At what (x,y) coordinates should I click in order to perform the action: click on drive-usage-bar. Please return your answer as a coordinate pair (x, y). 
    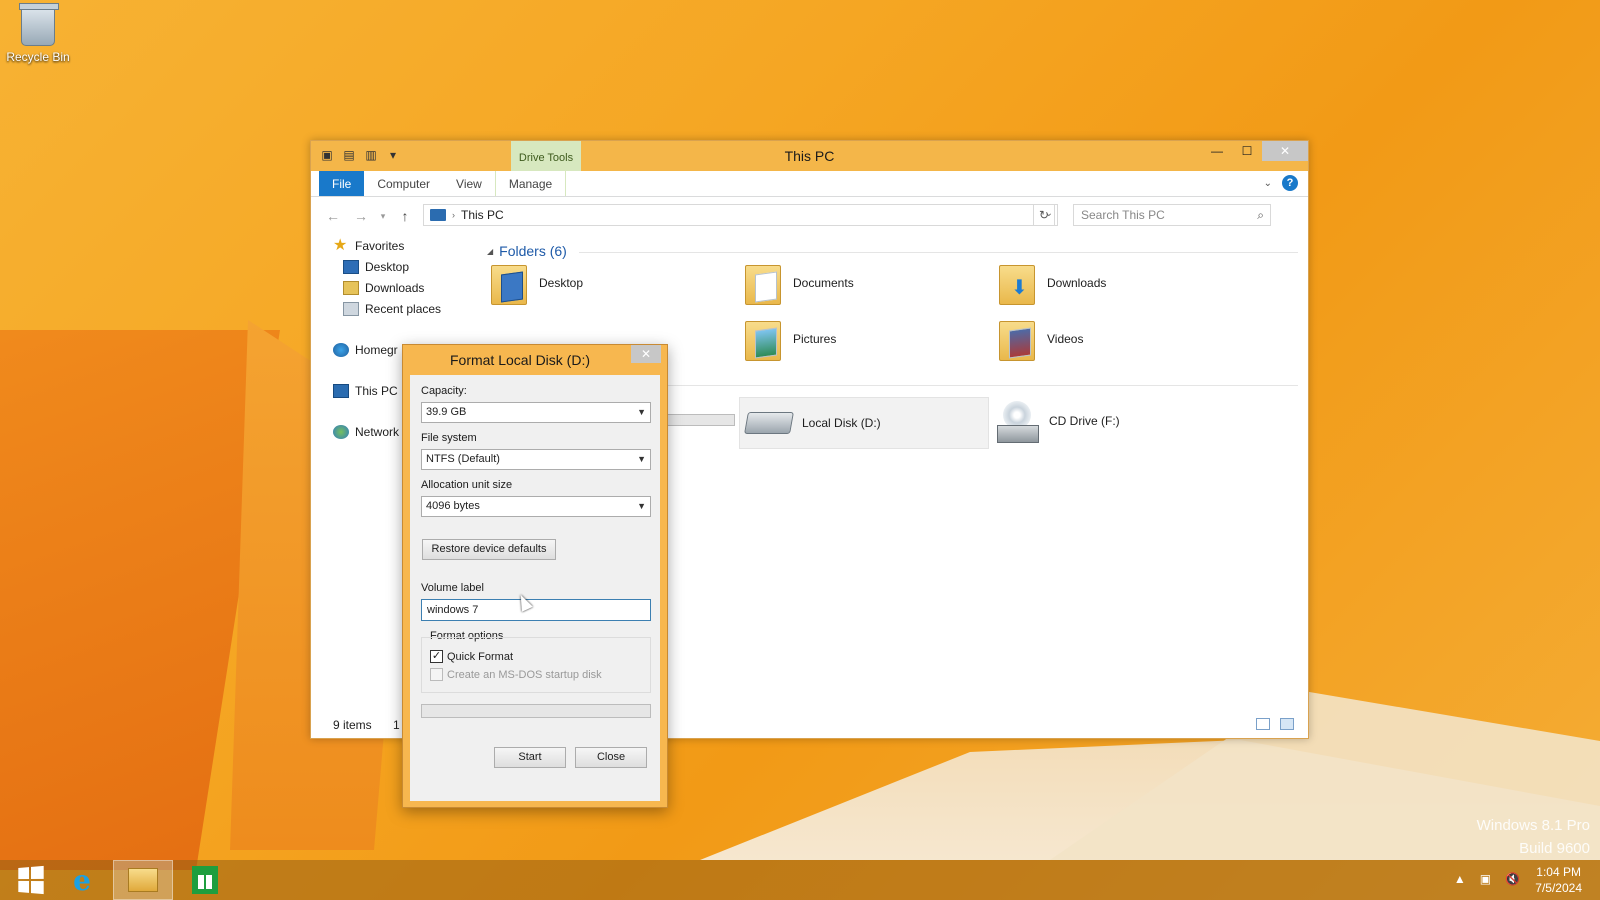
    Looking at the image, I should click on (700, 420).